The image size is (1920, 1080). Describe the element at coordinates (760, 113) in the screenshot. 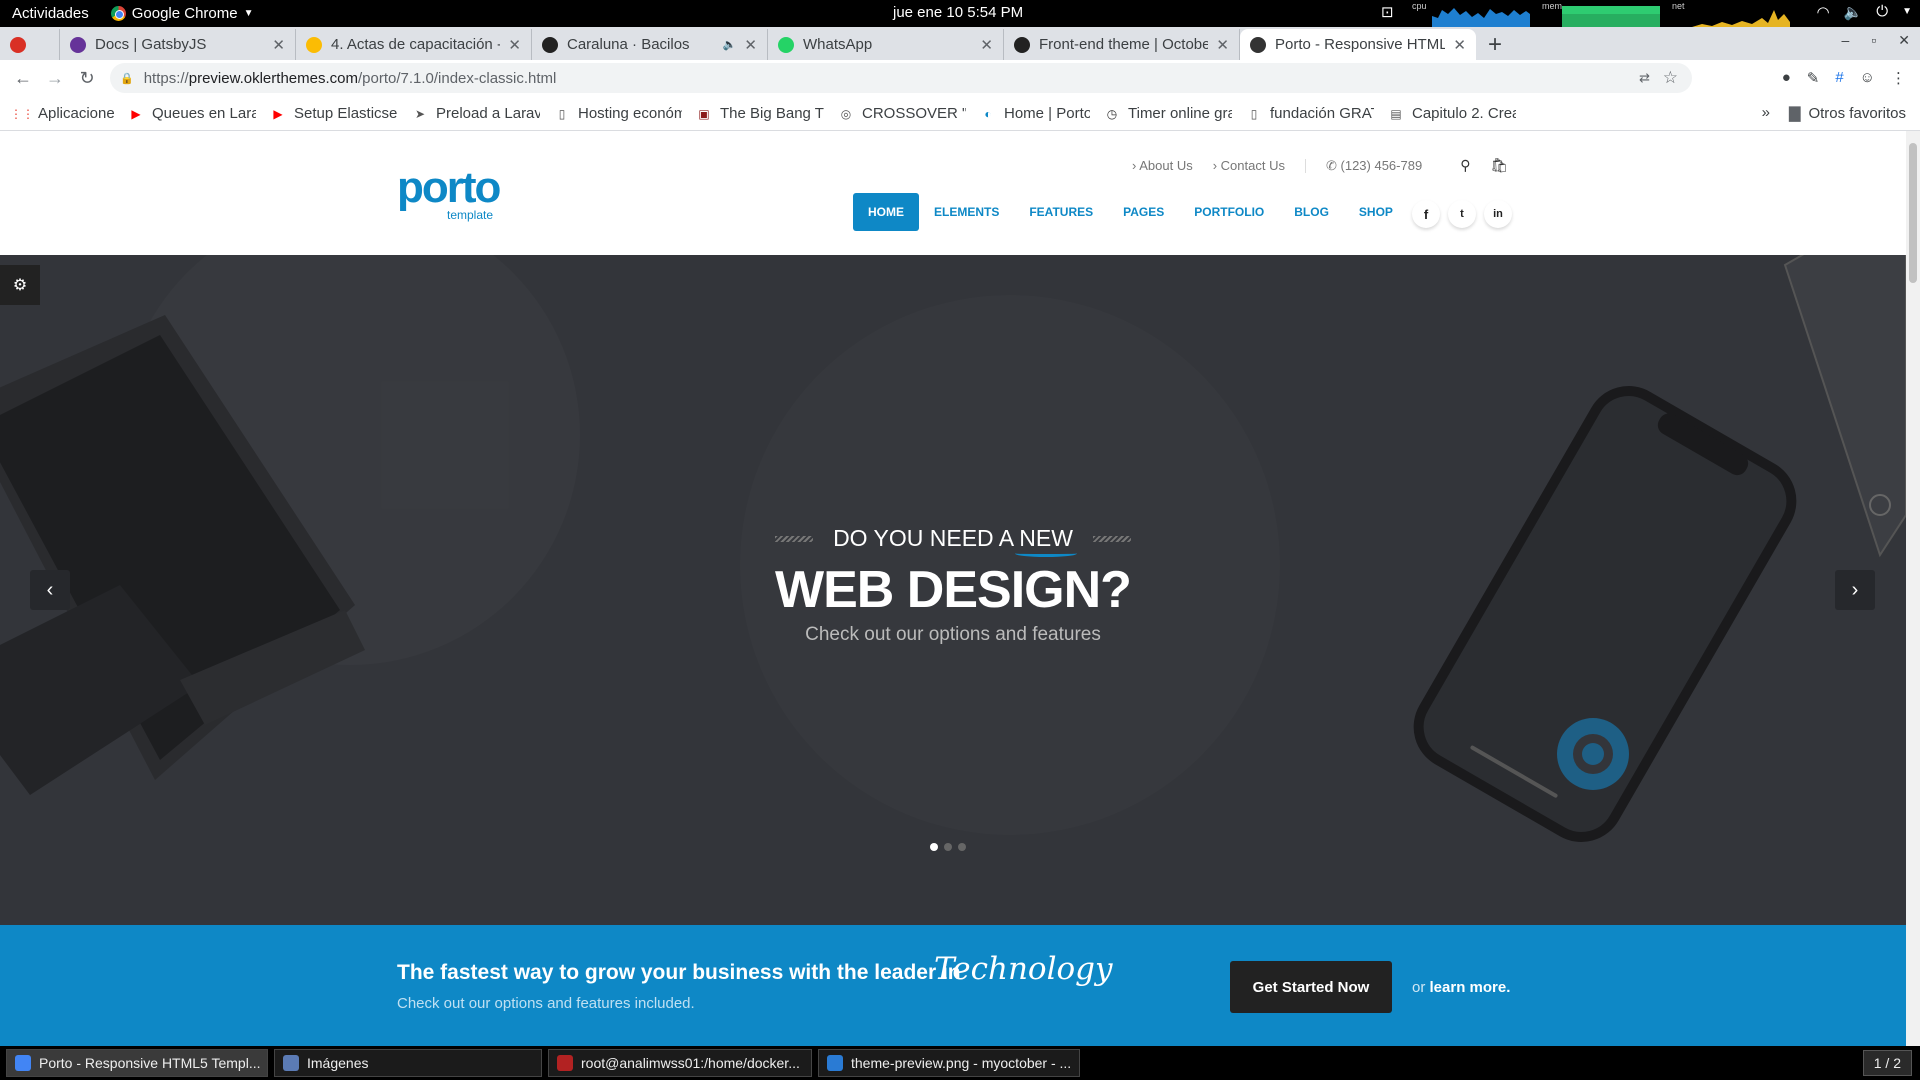

I see `bookmark-5: ▣ The Big Bang Th` at that location.